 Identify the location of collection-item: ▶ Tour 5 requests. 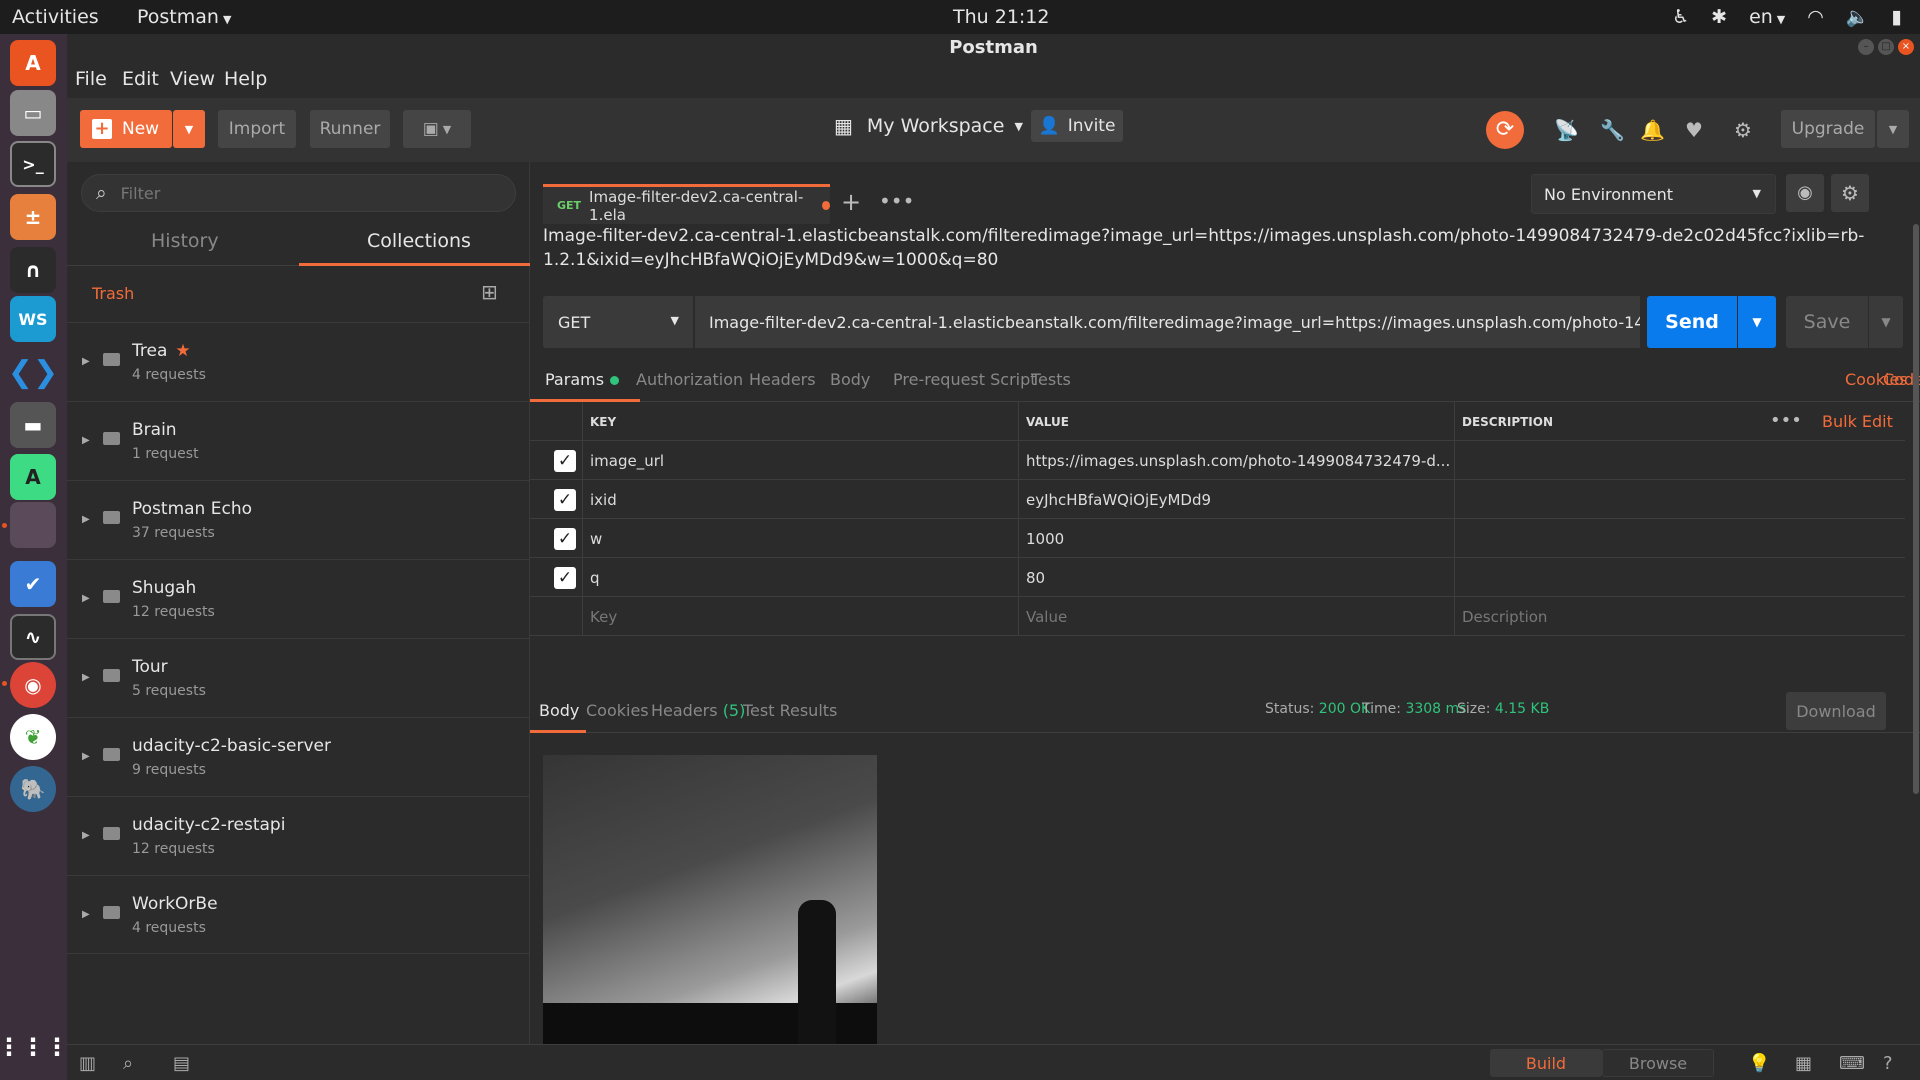
(298, 677).